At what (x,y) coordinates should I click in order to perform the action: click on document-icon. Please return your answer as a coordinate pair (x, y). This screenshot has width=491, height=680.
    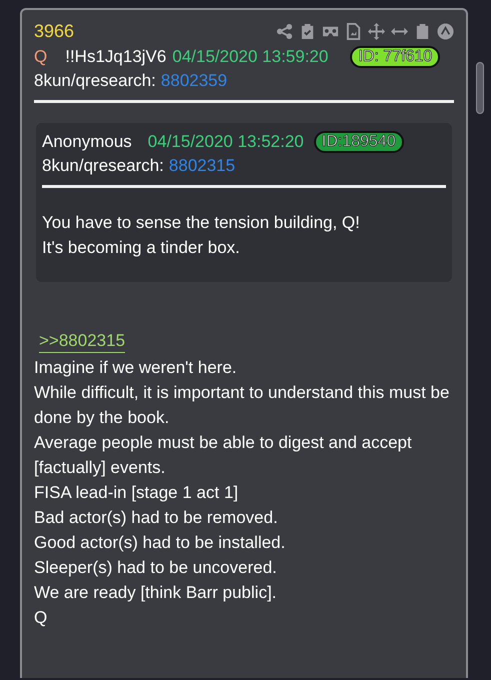
    Looking at the image, I should click on (353, 31).